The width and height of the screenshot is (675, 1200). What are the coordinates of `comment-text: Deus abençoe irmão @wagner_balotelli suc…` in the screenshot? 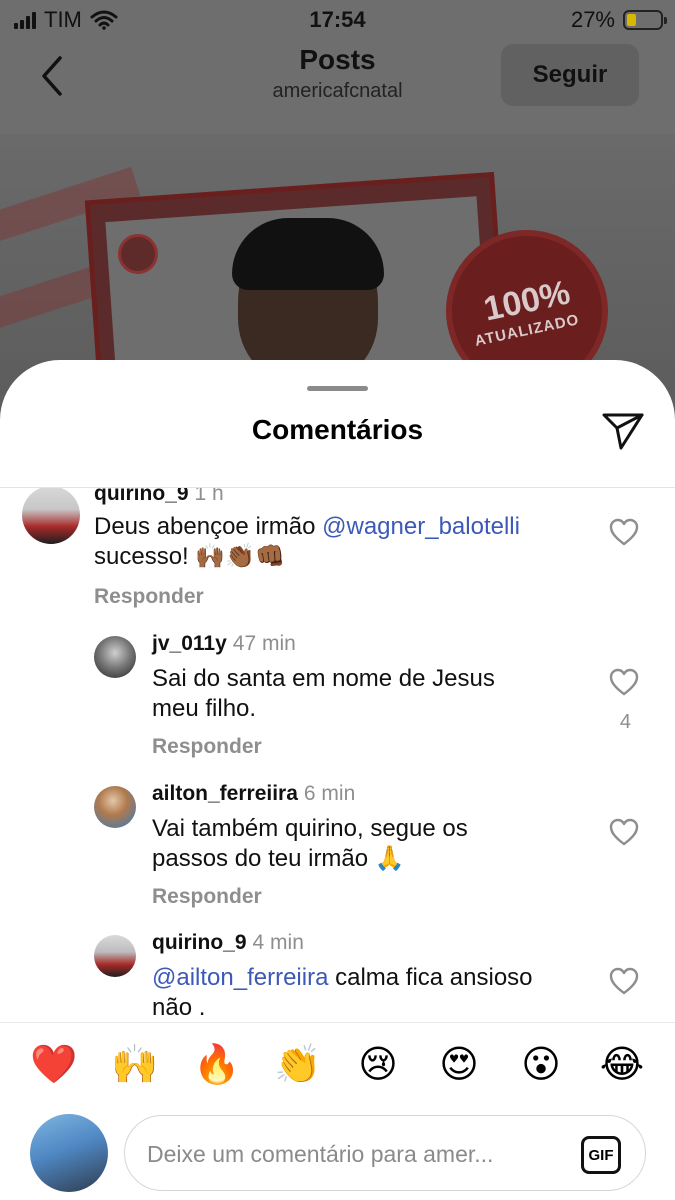 It's located at (314, 542).